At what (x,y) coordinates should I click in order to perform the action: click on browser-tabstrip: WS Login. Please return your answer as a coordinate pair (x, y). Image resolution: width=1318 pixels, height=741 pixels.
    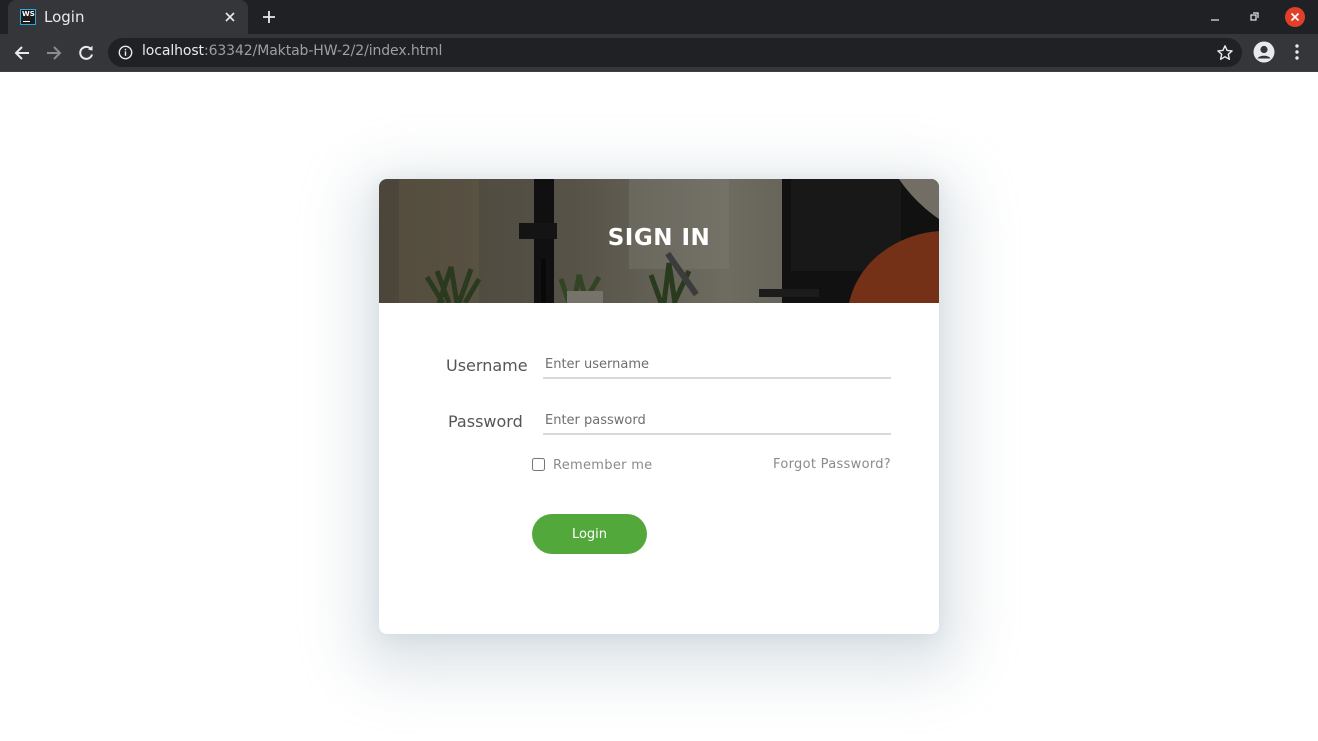
    Looking at the image, I should click on (659, 17).